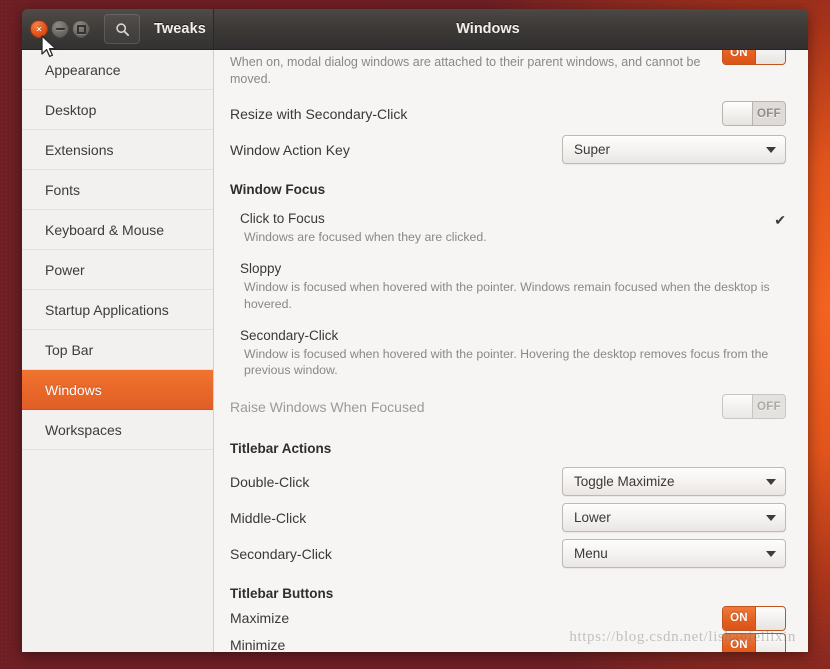 The image size is (830, 669). Describe the element at coordinates (261, 269) in the screenshot. I see `focus-option-title: Sloppy` at that location.